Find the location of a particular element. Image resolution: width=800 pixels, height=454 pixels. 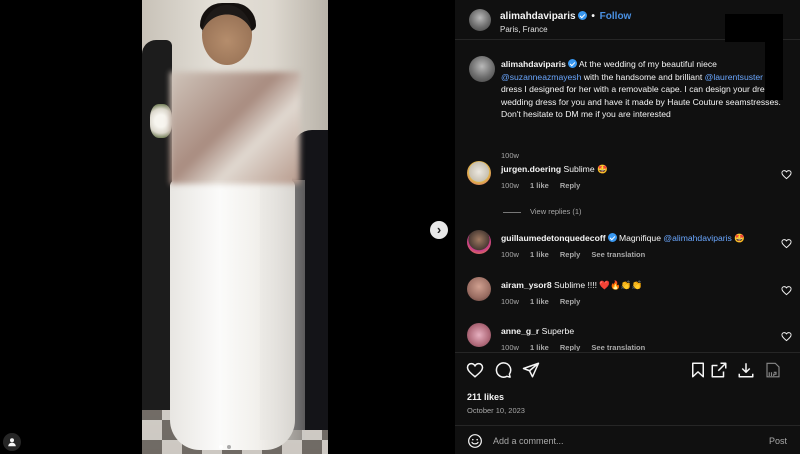

share-icon is located at coordinates (531, 370).